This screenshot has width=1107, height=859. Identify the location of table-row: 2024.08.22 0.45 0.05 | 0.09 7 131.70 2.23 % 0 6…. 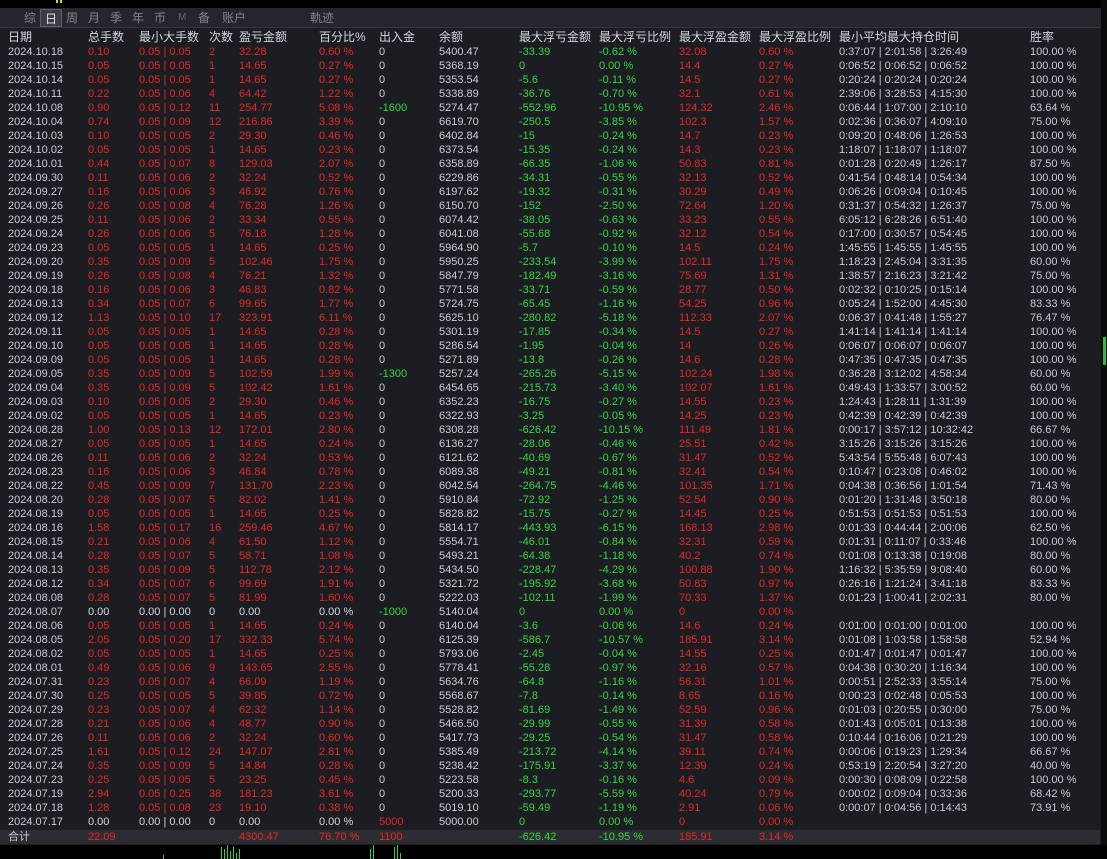
(550, 486).